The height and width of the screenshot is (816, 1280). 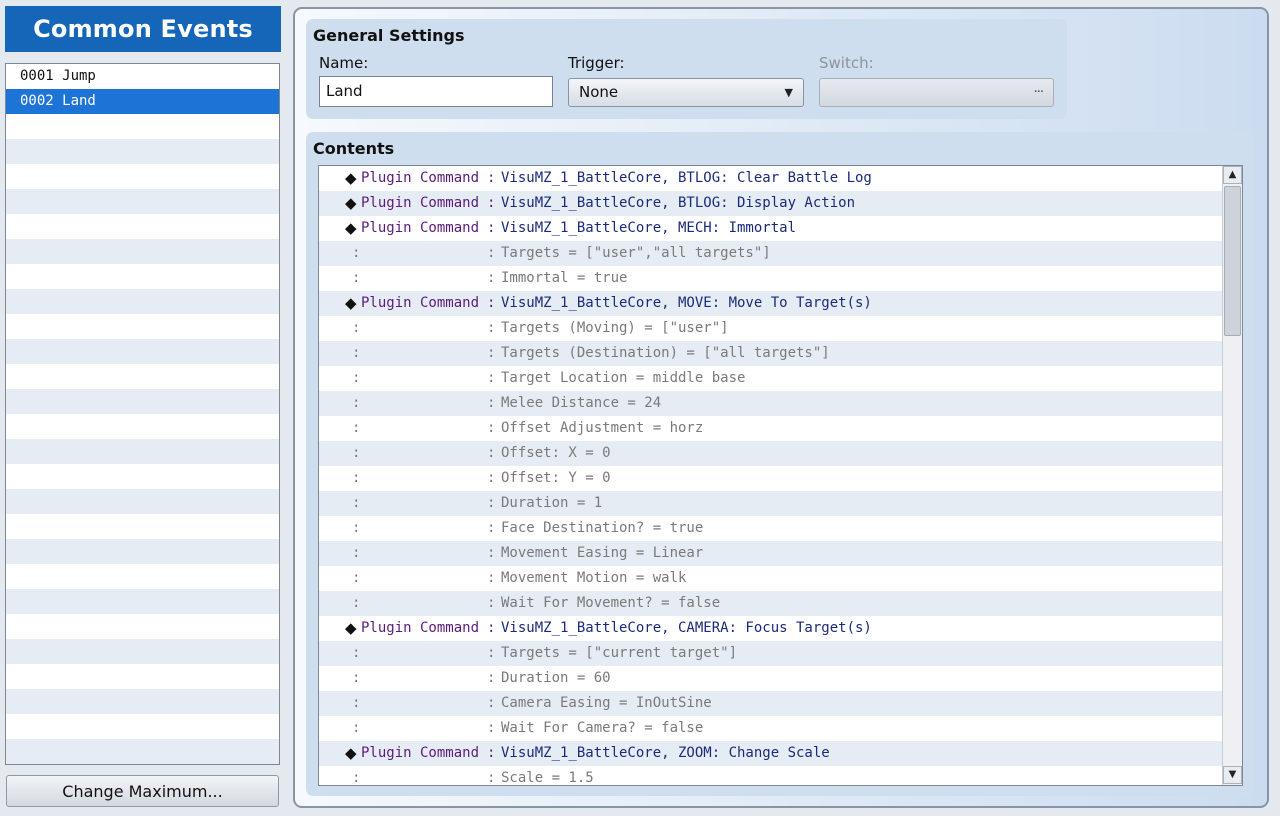 What do you see at coordinates (1232, 475) in the screenshot?
I see `vertical-scrollbar: ▲ ▼` at bounding box center [1232, 475].